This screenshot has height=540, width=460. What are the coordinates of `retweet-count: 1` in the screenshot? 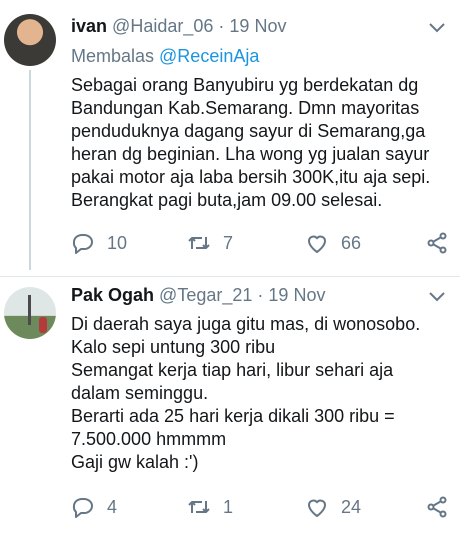 It's located at (228, 506).